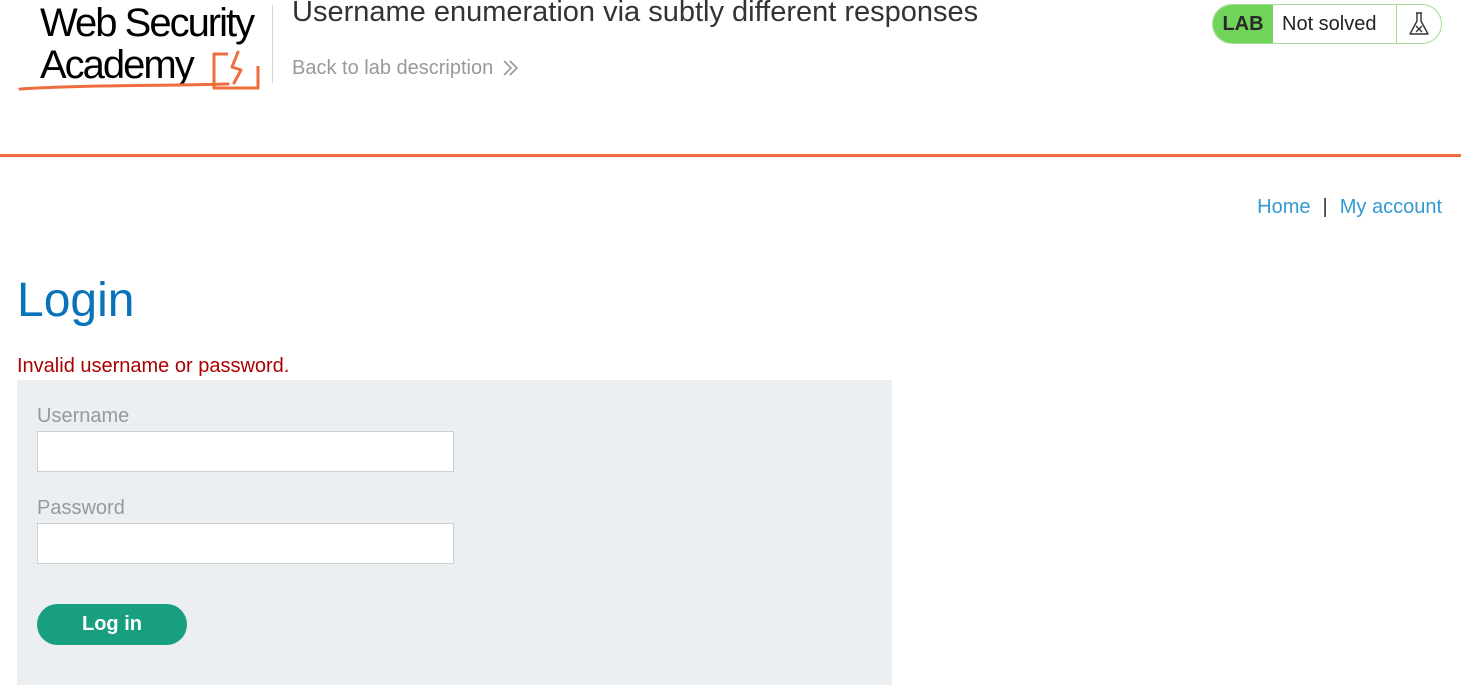  I want to click on header-divider, so click(272, 44).